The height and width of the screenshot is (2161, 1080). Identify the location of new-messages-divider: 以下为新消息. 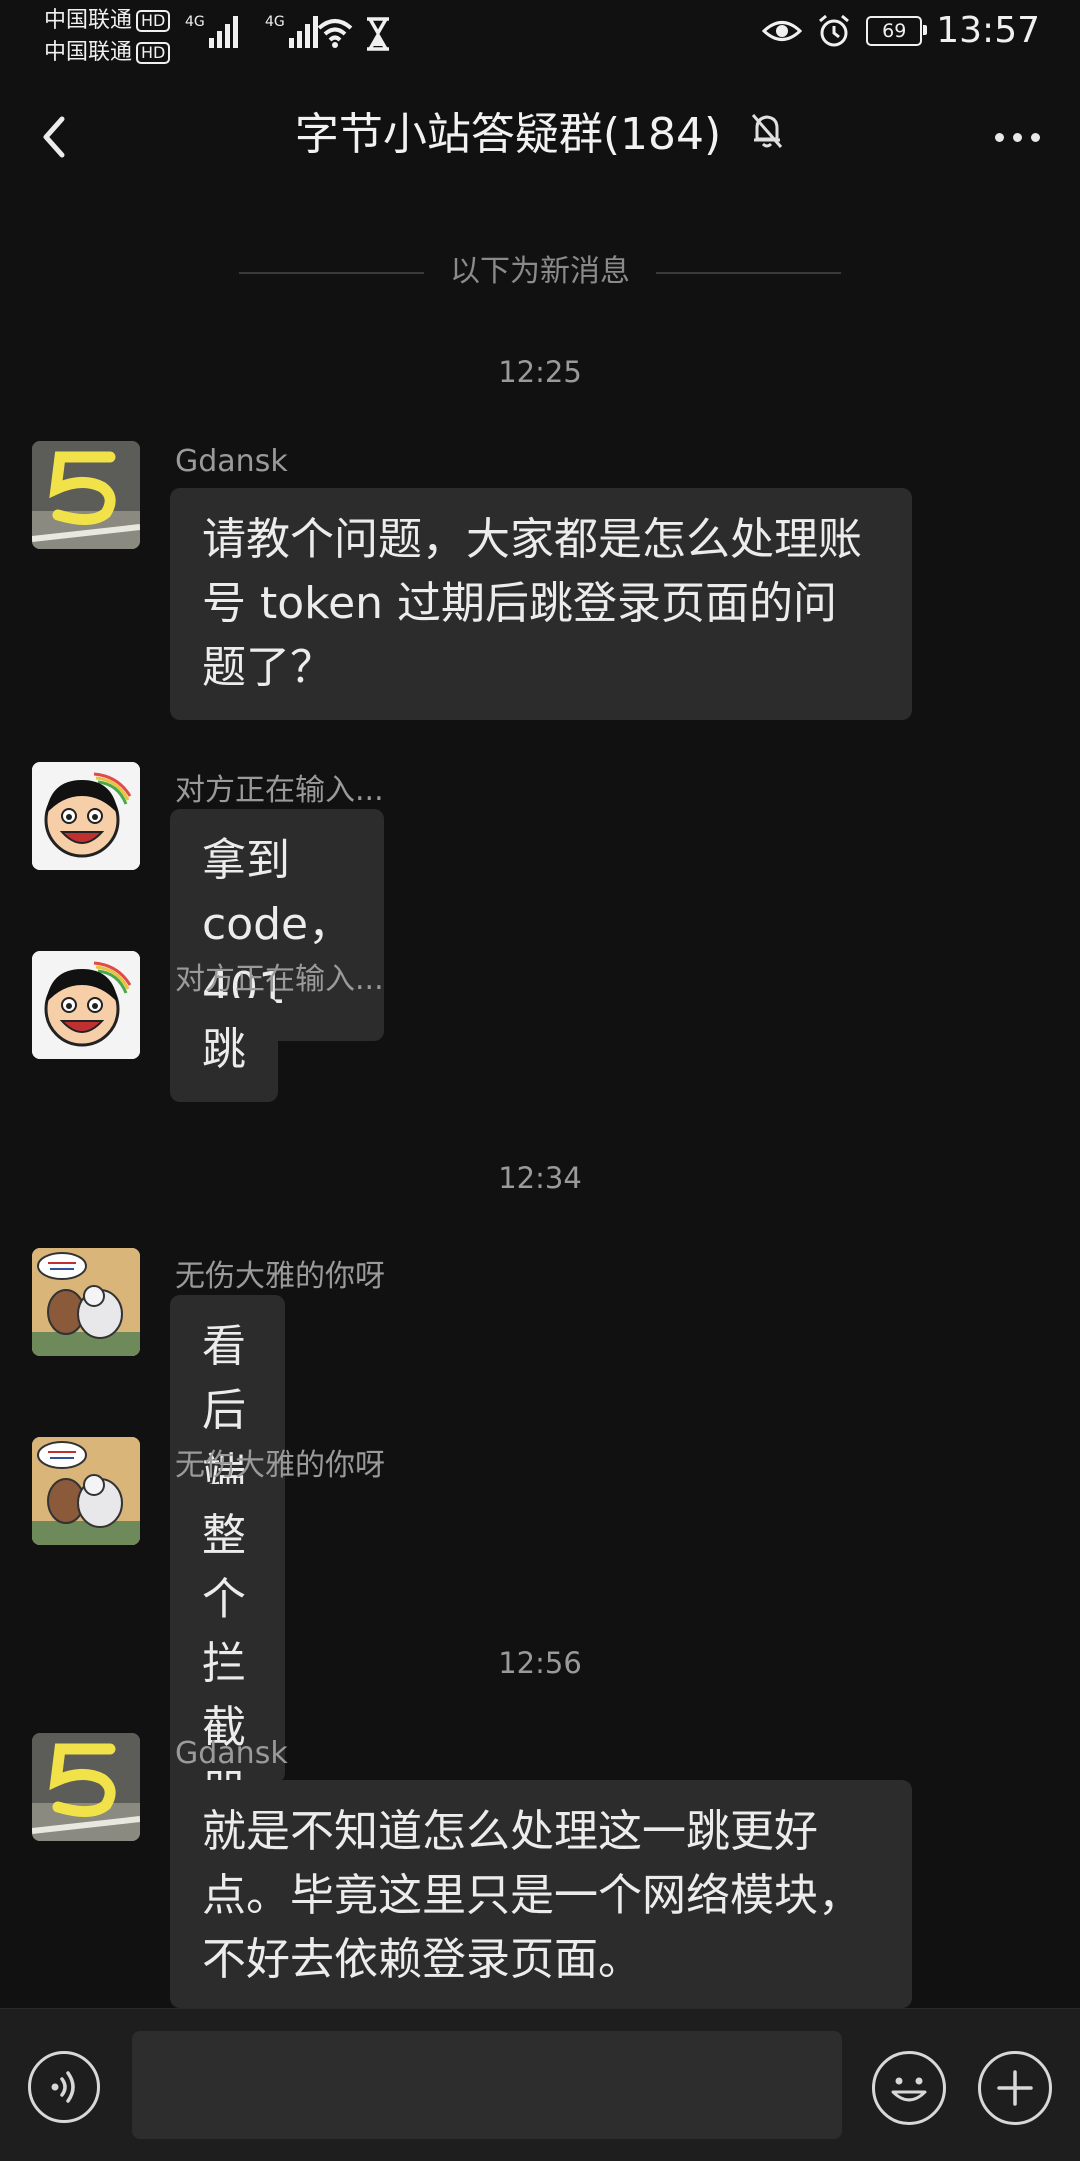
(540, 268).